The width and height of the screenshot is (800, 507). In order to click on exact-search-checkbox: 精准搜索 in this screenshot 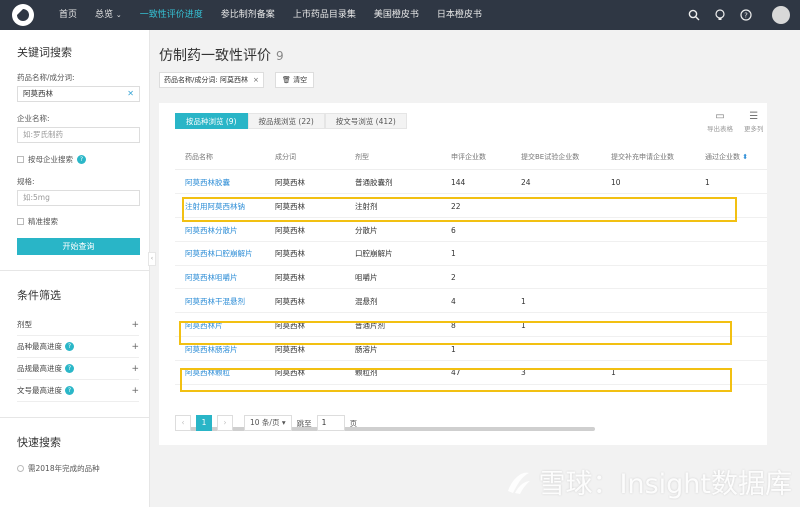, I will do `click(37, 221)`.